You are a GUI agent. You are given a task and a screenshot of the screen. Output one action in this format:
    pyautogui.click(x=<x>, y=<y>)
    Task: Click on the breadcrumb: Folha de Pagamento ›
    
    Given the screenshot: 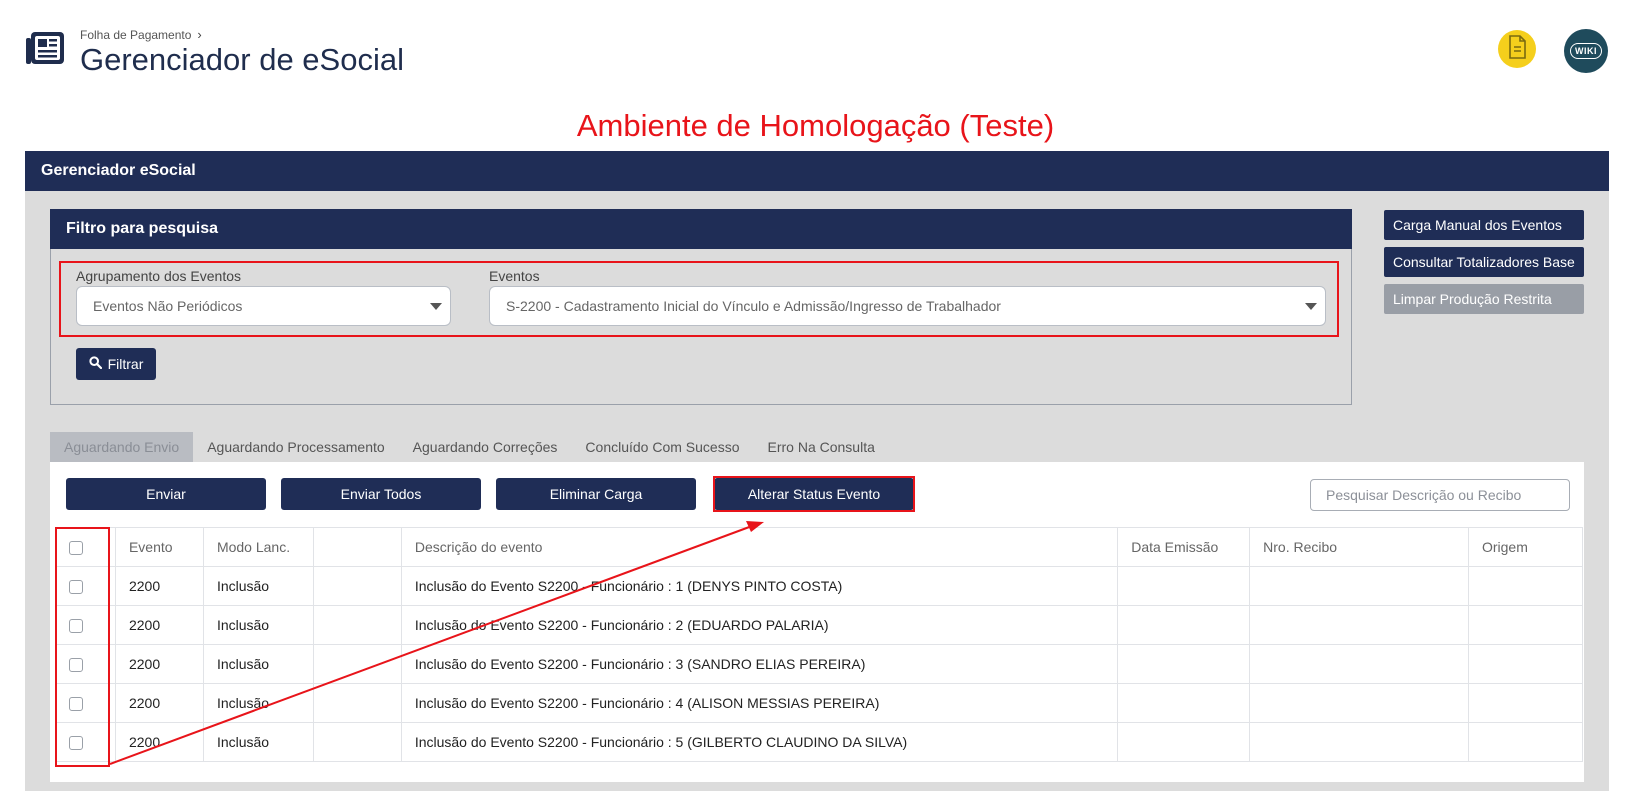 What is the action you would take?
    pyautogui.click(x=141, y=34)
    